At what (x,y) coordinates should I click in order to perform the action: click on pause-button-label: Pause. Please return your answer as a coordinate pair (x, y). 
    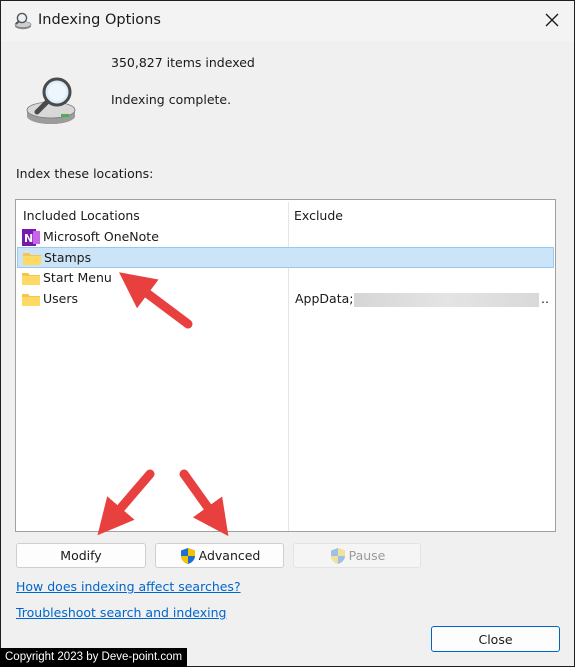
    Looking at the image, I should click on (367, 555).